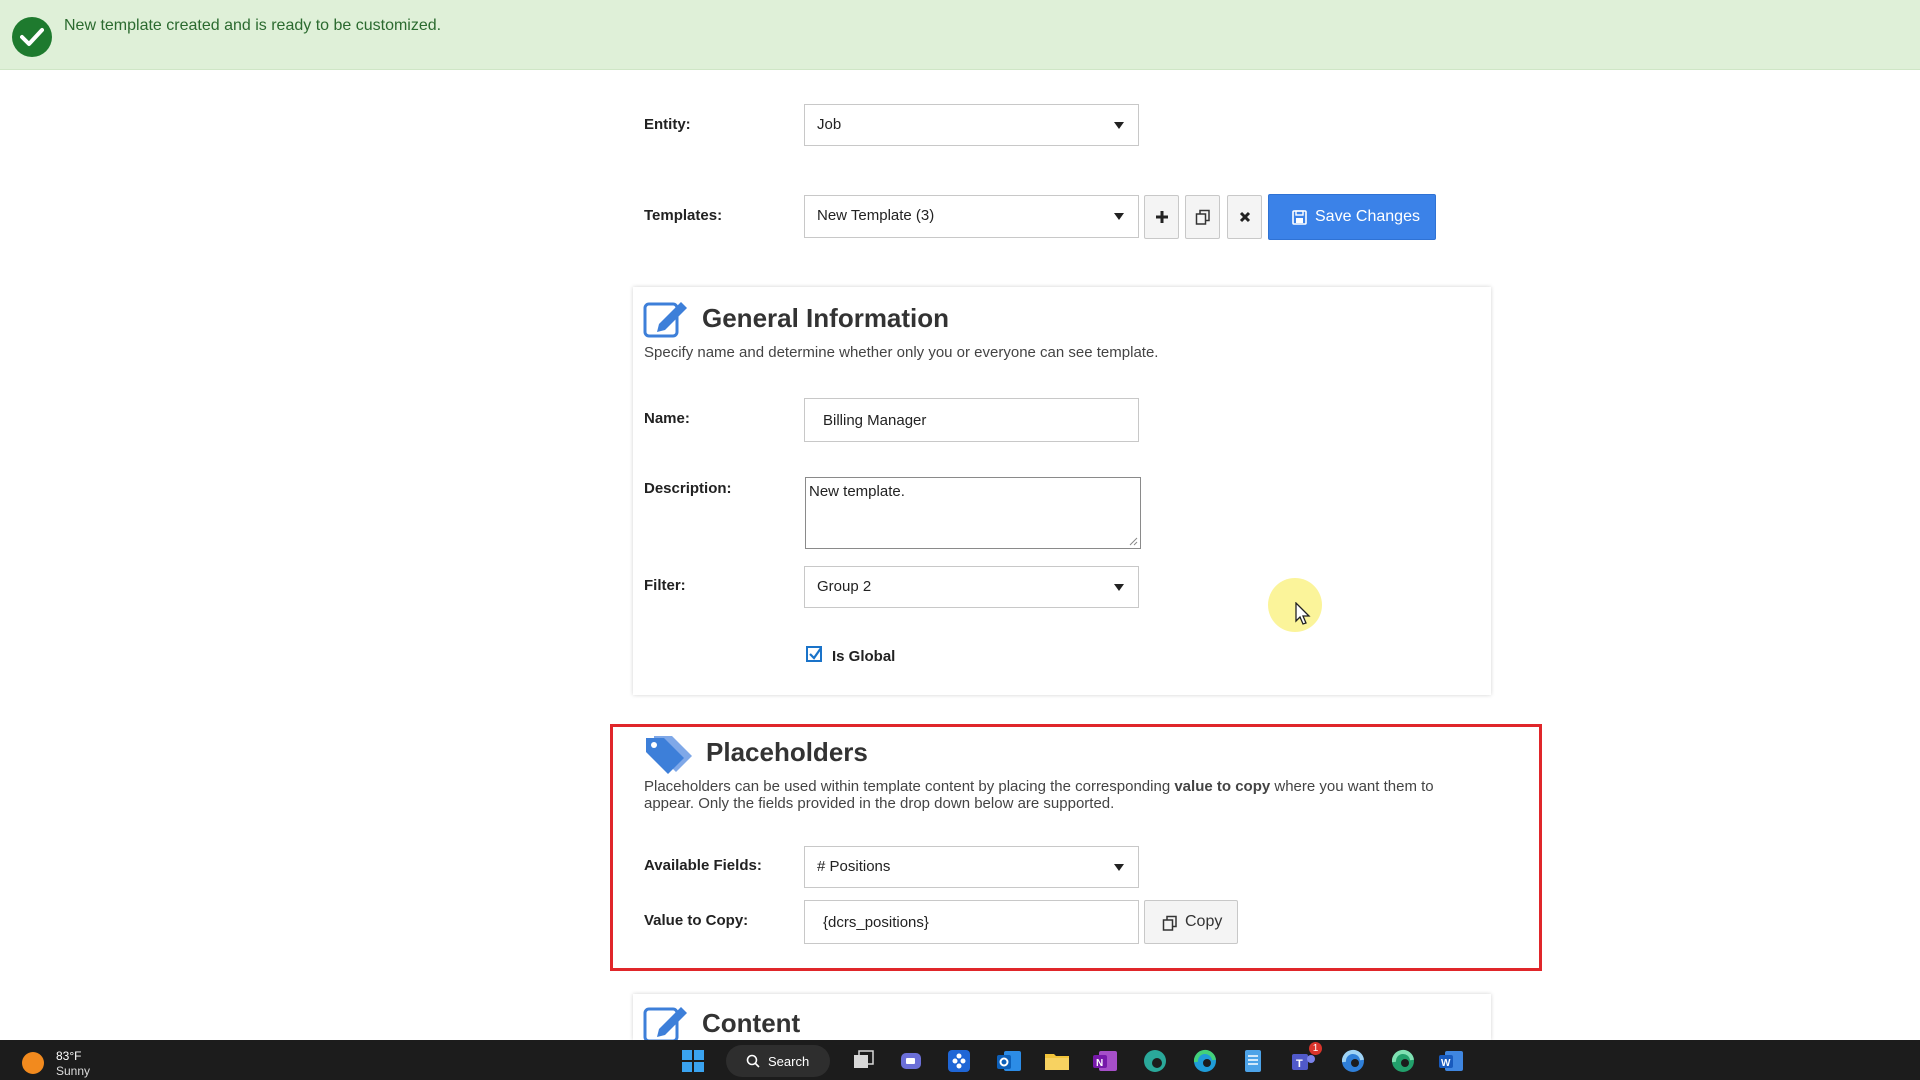  Describe the element at coordinates (688, 488) in the screenshot. I see `description-label: Description:` at that location.